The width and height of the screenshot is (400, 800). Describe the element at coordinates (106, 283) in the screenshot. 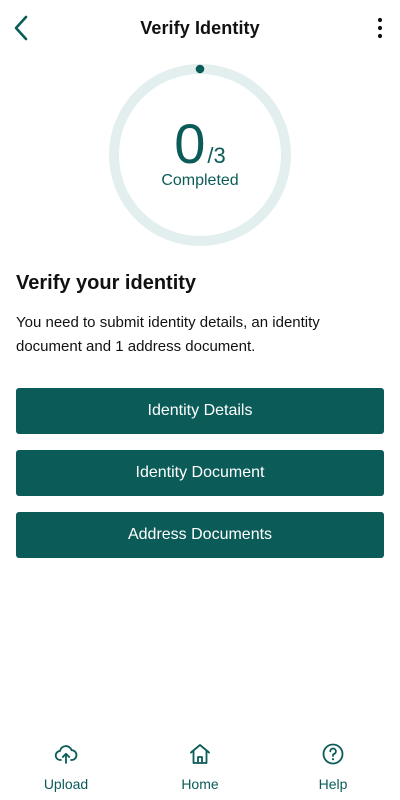

I see `section-heading: Verify your identity` at that location.